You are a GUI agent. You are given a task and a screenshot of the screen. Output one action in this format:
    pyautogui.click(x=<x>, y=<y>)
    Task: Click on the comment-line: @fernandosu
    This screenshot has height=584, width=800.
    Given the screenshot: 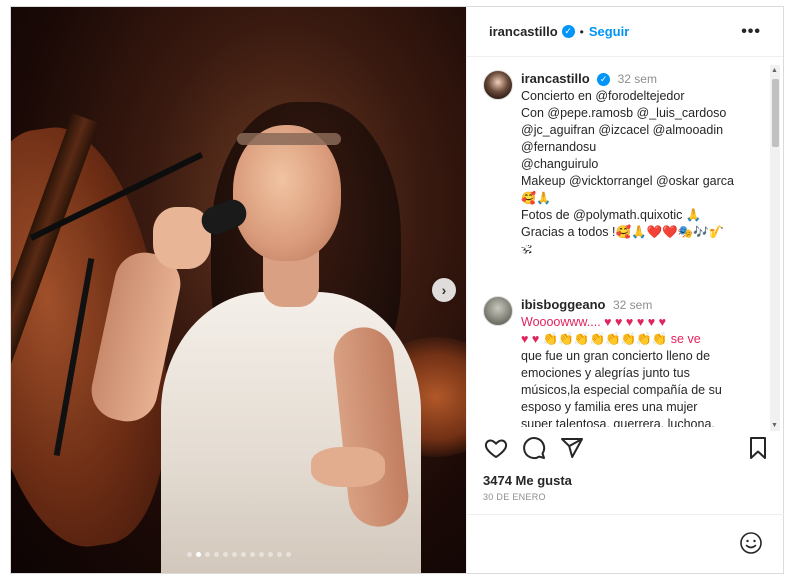 What is the action you would take?
    pyautogui.click(x=559, y=147)
    